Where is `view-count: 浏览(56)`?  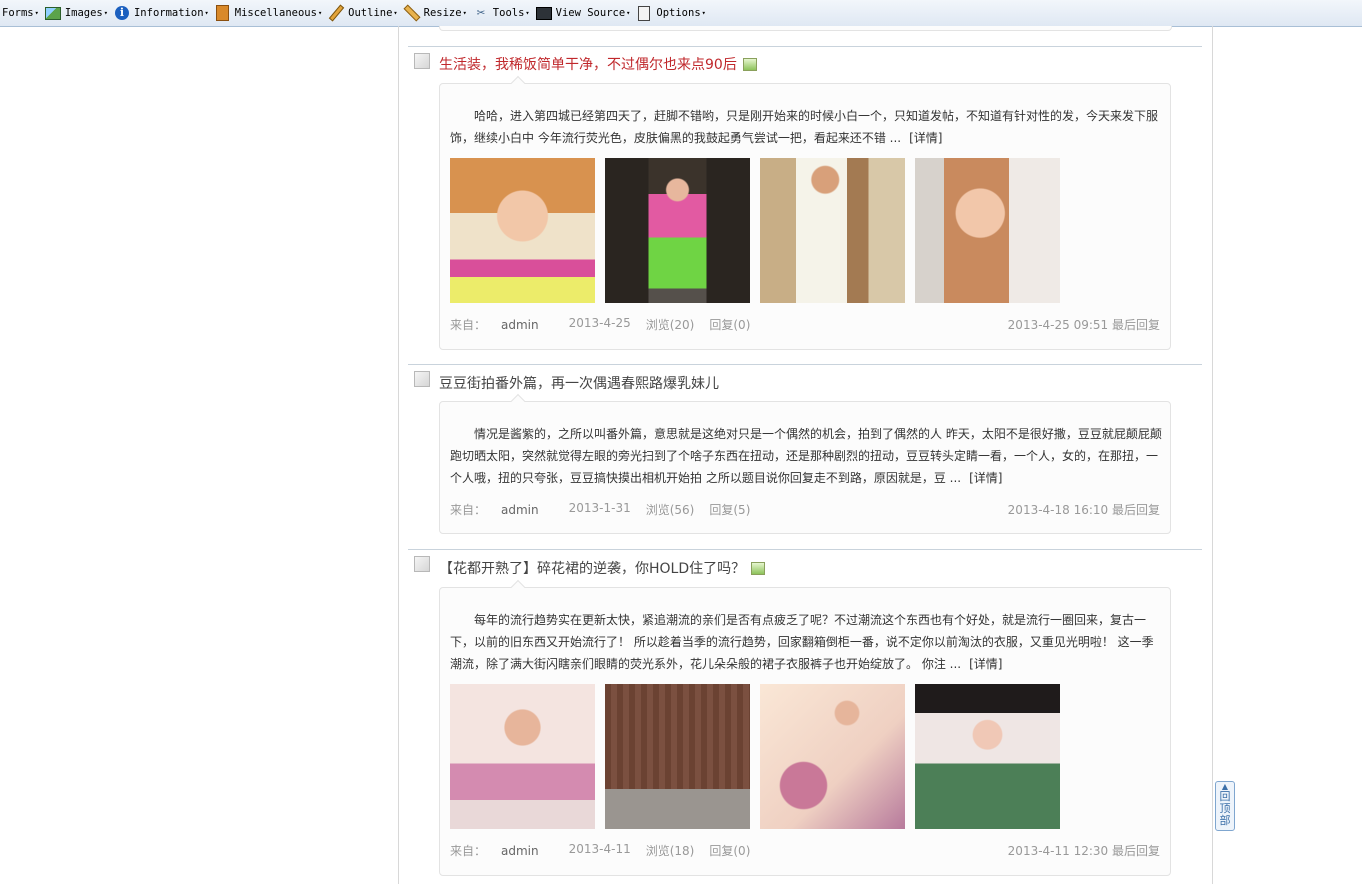 view-count: 浏览(56) is located at coordinates (670, 510).